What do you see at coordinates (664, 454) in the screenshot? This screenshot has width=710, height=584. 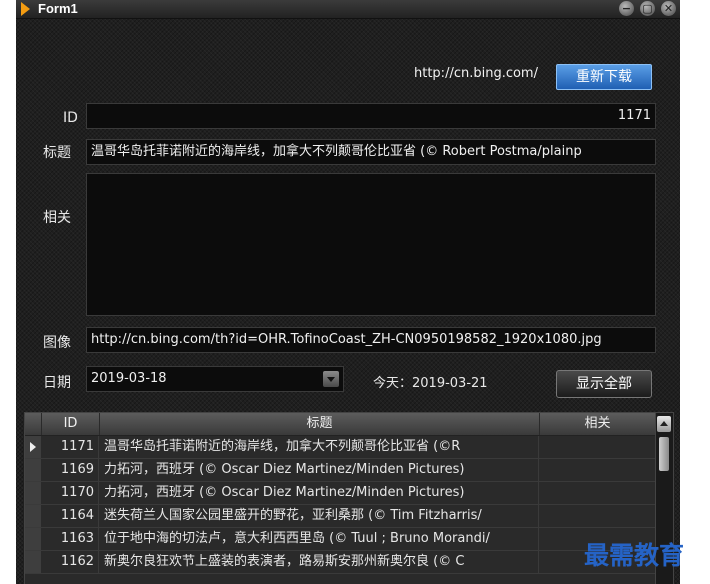 I see `scroll-thumb` at bounding box center [664, 454].